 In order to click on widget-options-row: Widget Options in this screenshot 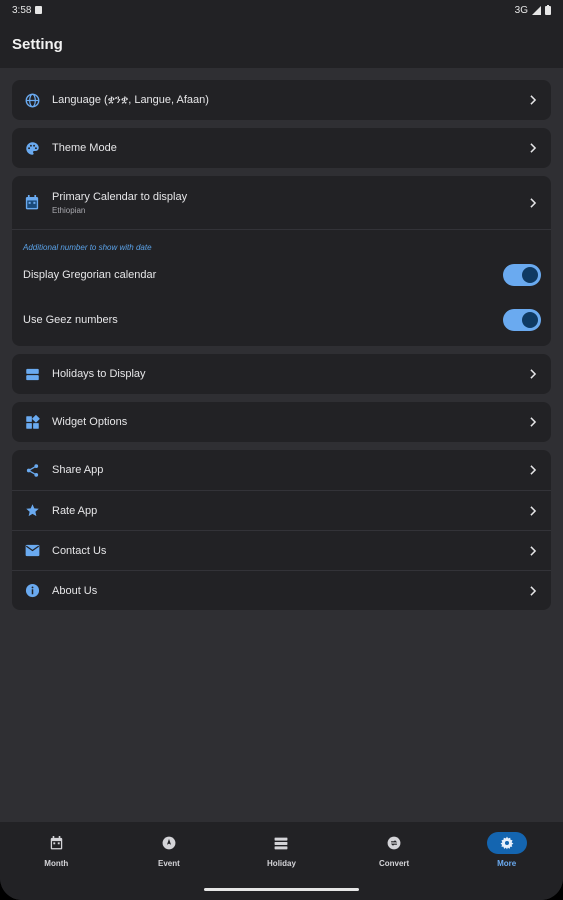, I will do `click(281, 422)`.